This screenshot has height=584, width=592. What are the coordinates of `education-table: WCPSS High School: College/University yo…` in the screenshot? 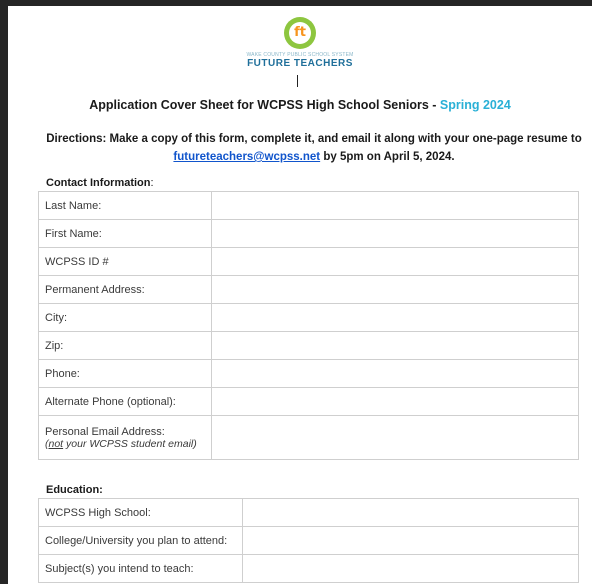 It's located at (309, 540).